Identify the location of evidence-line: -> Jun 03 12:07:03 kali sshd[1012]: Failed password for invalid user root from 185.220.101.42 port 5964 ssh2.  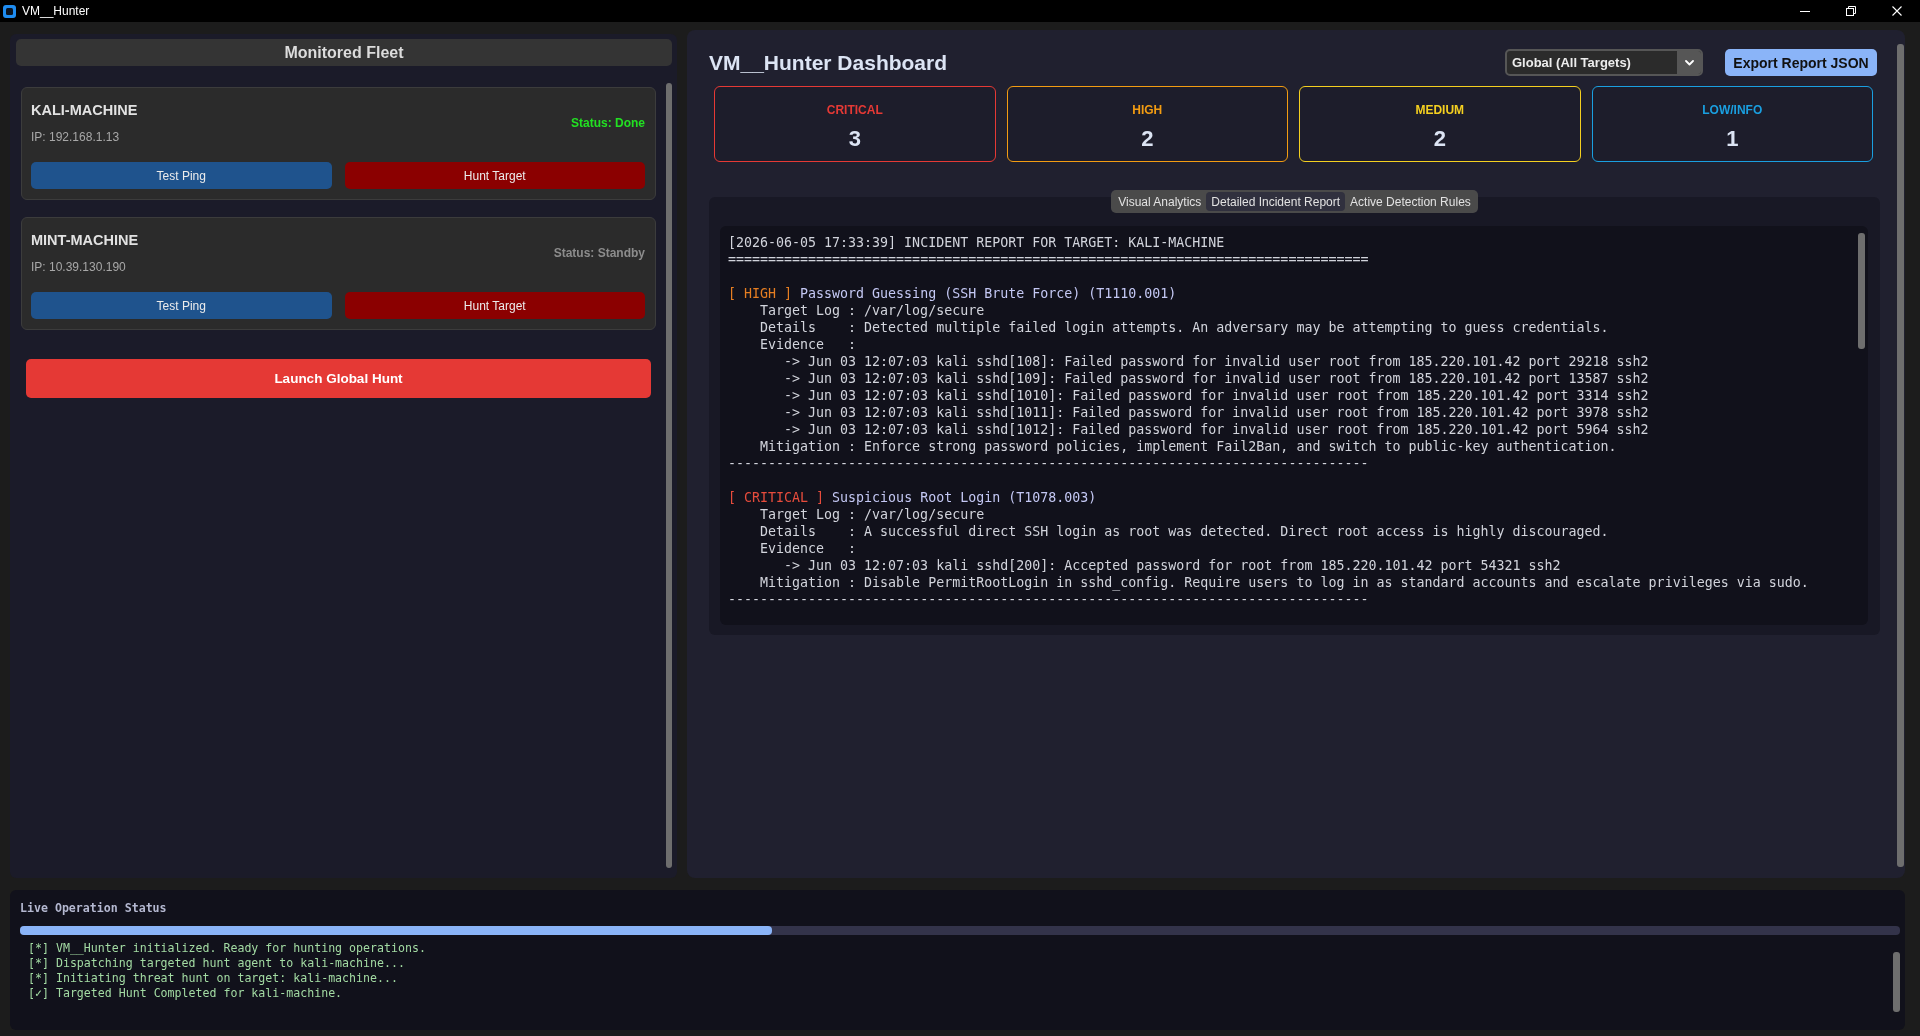
(1216, 429).